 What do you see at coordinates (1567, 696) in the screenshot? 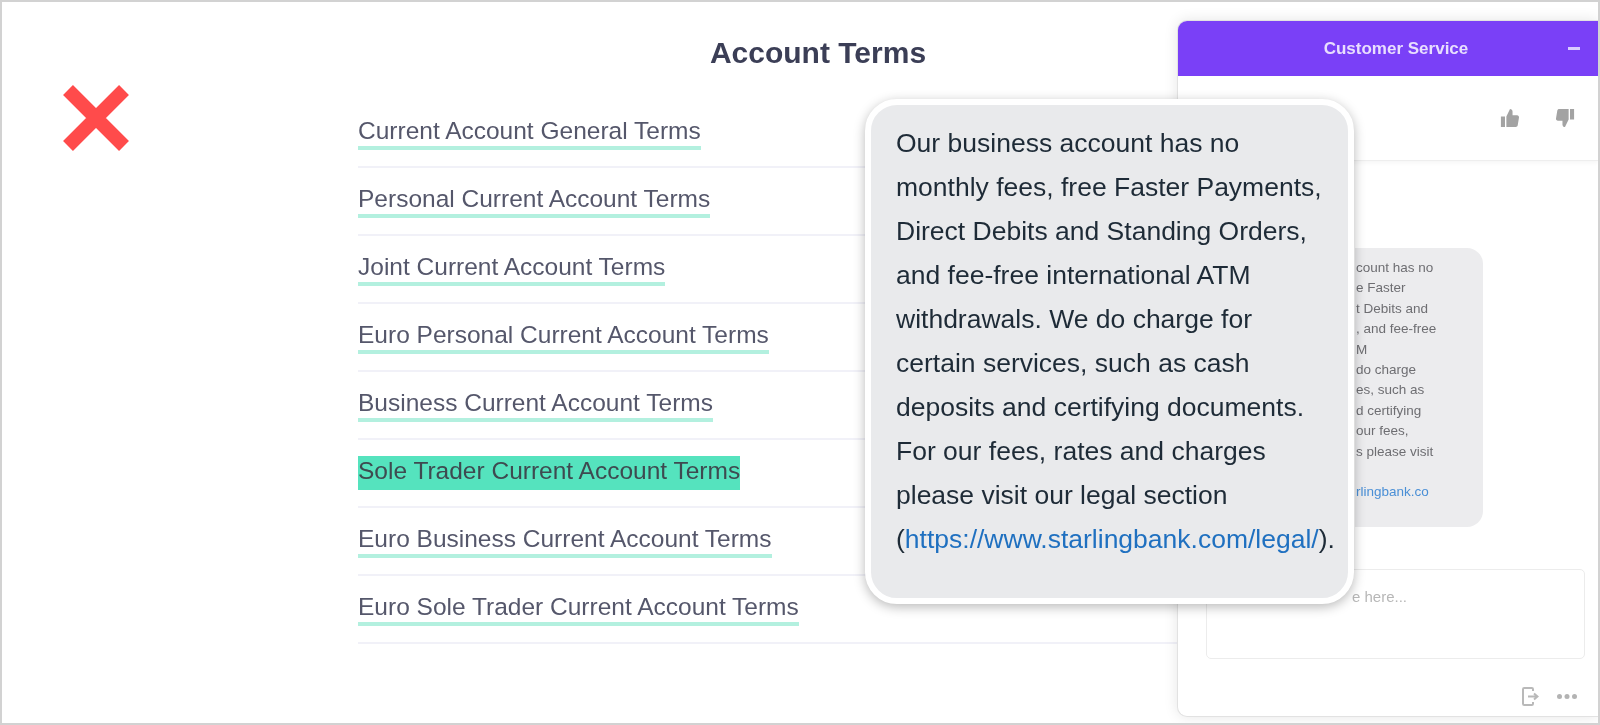
I see `more-icon` at bounding box center [1567, 696].